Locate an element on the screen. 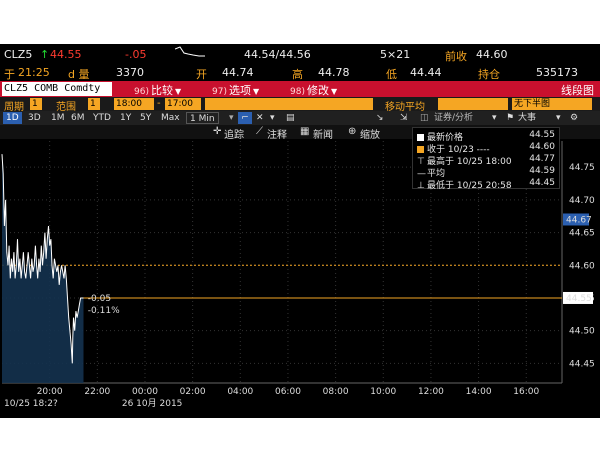 This screenshot has width=600, height=459. x-tick-label: 04:00 is located at coordinates (240, 392).